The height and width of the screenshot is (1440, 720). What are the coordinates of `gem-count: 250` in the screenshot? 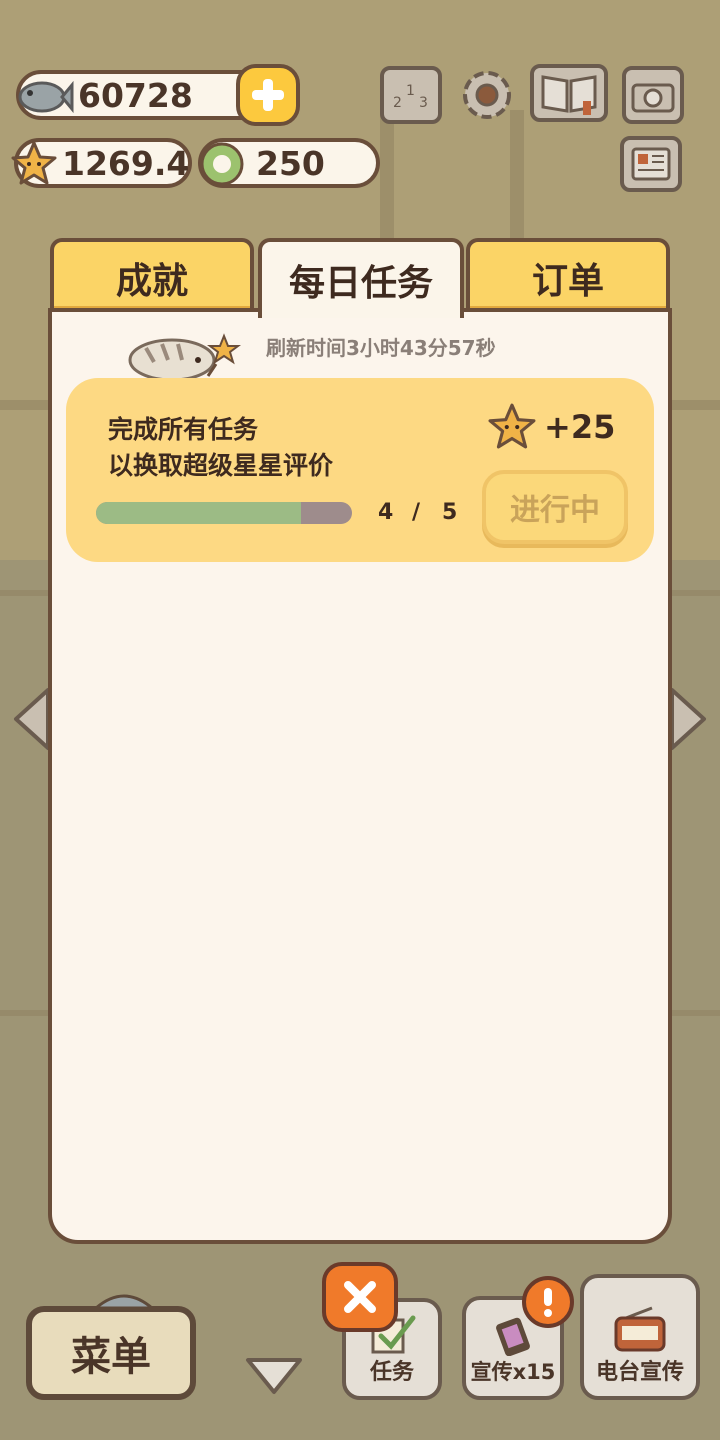 It's located at (290, 163).